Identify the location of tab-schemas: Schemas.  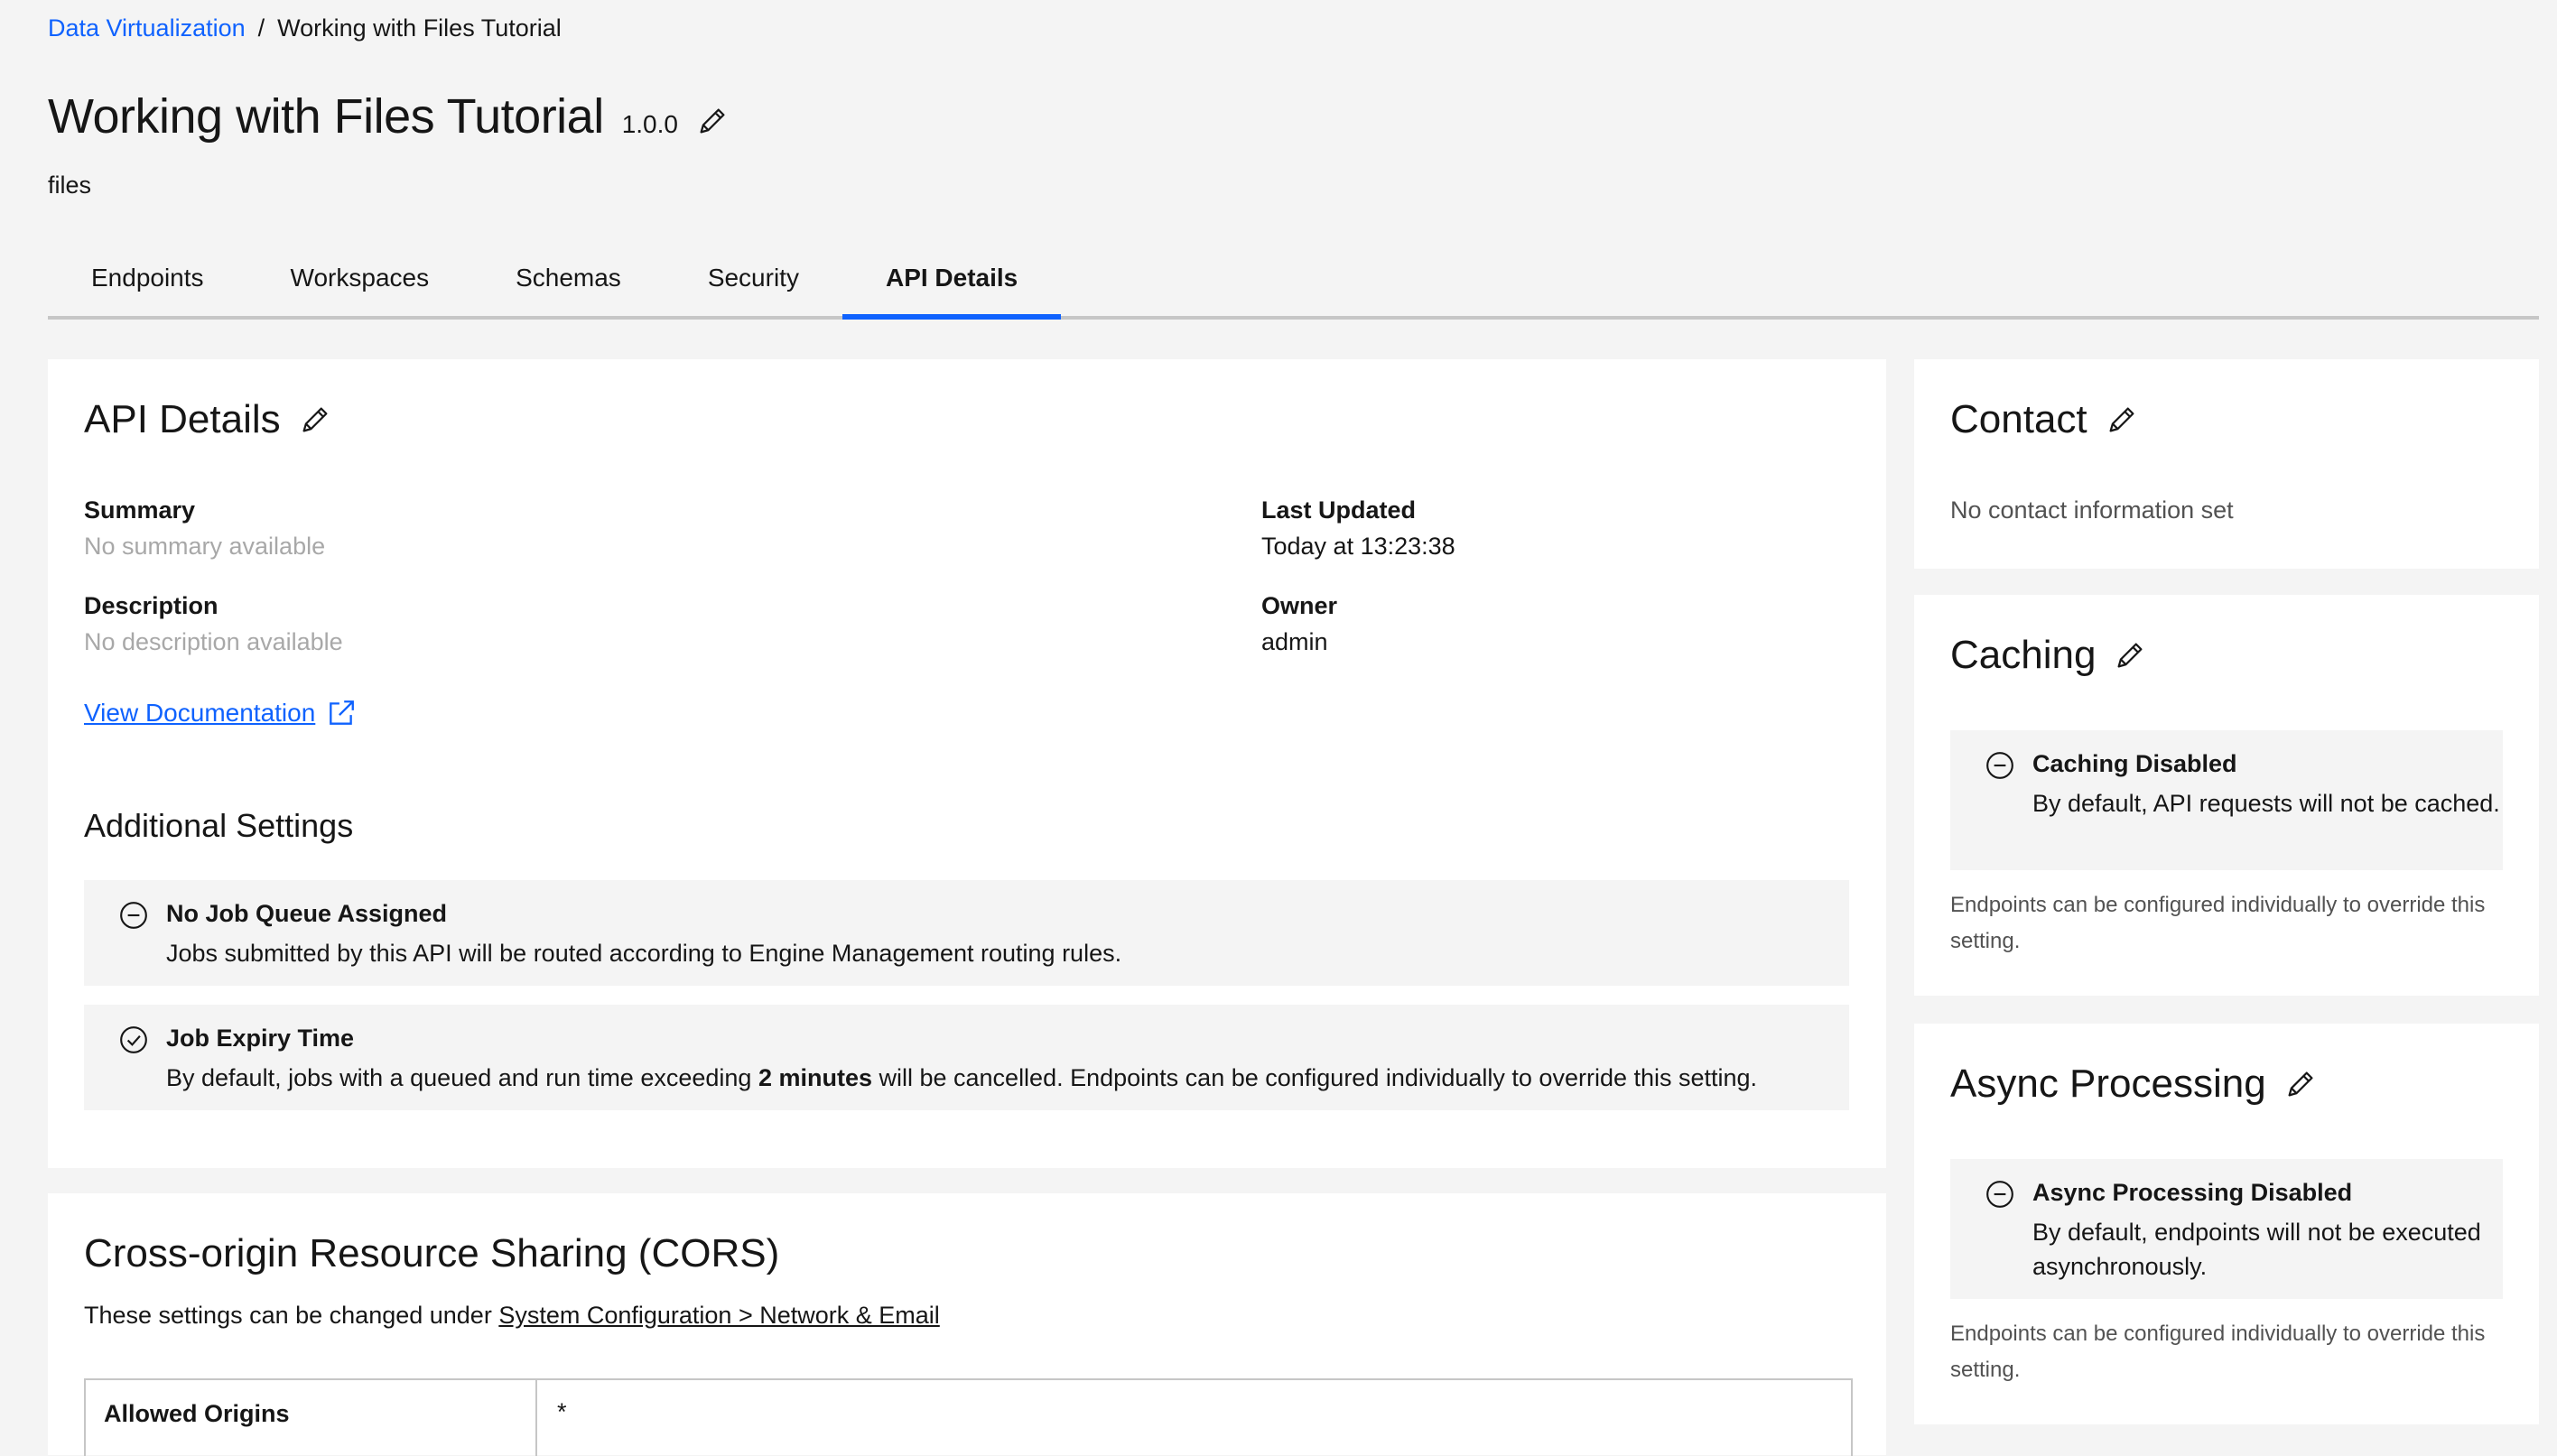
(568, 280).